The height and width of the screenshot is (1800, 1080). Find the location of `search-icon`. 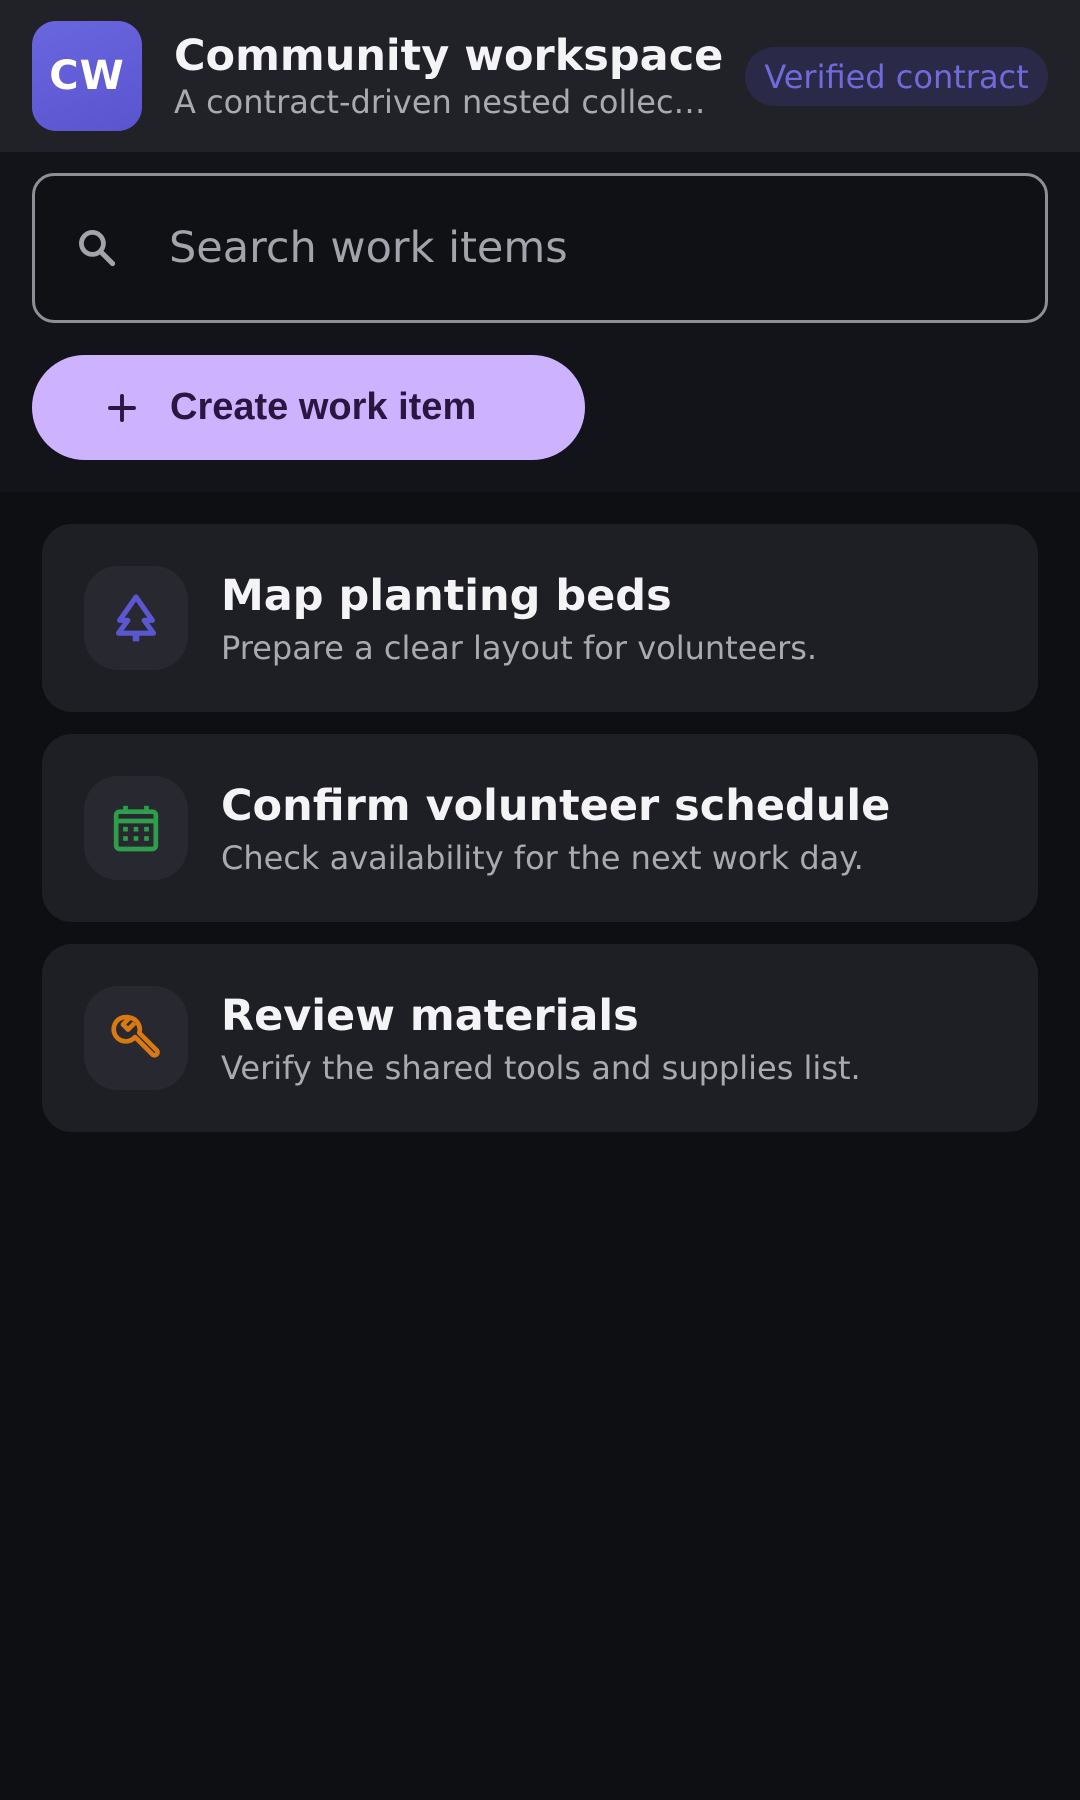

search-icon is located at coordinates (97, 248).